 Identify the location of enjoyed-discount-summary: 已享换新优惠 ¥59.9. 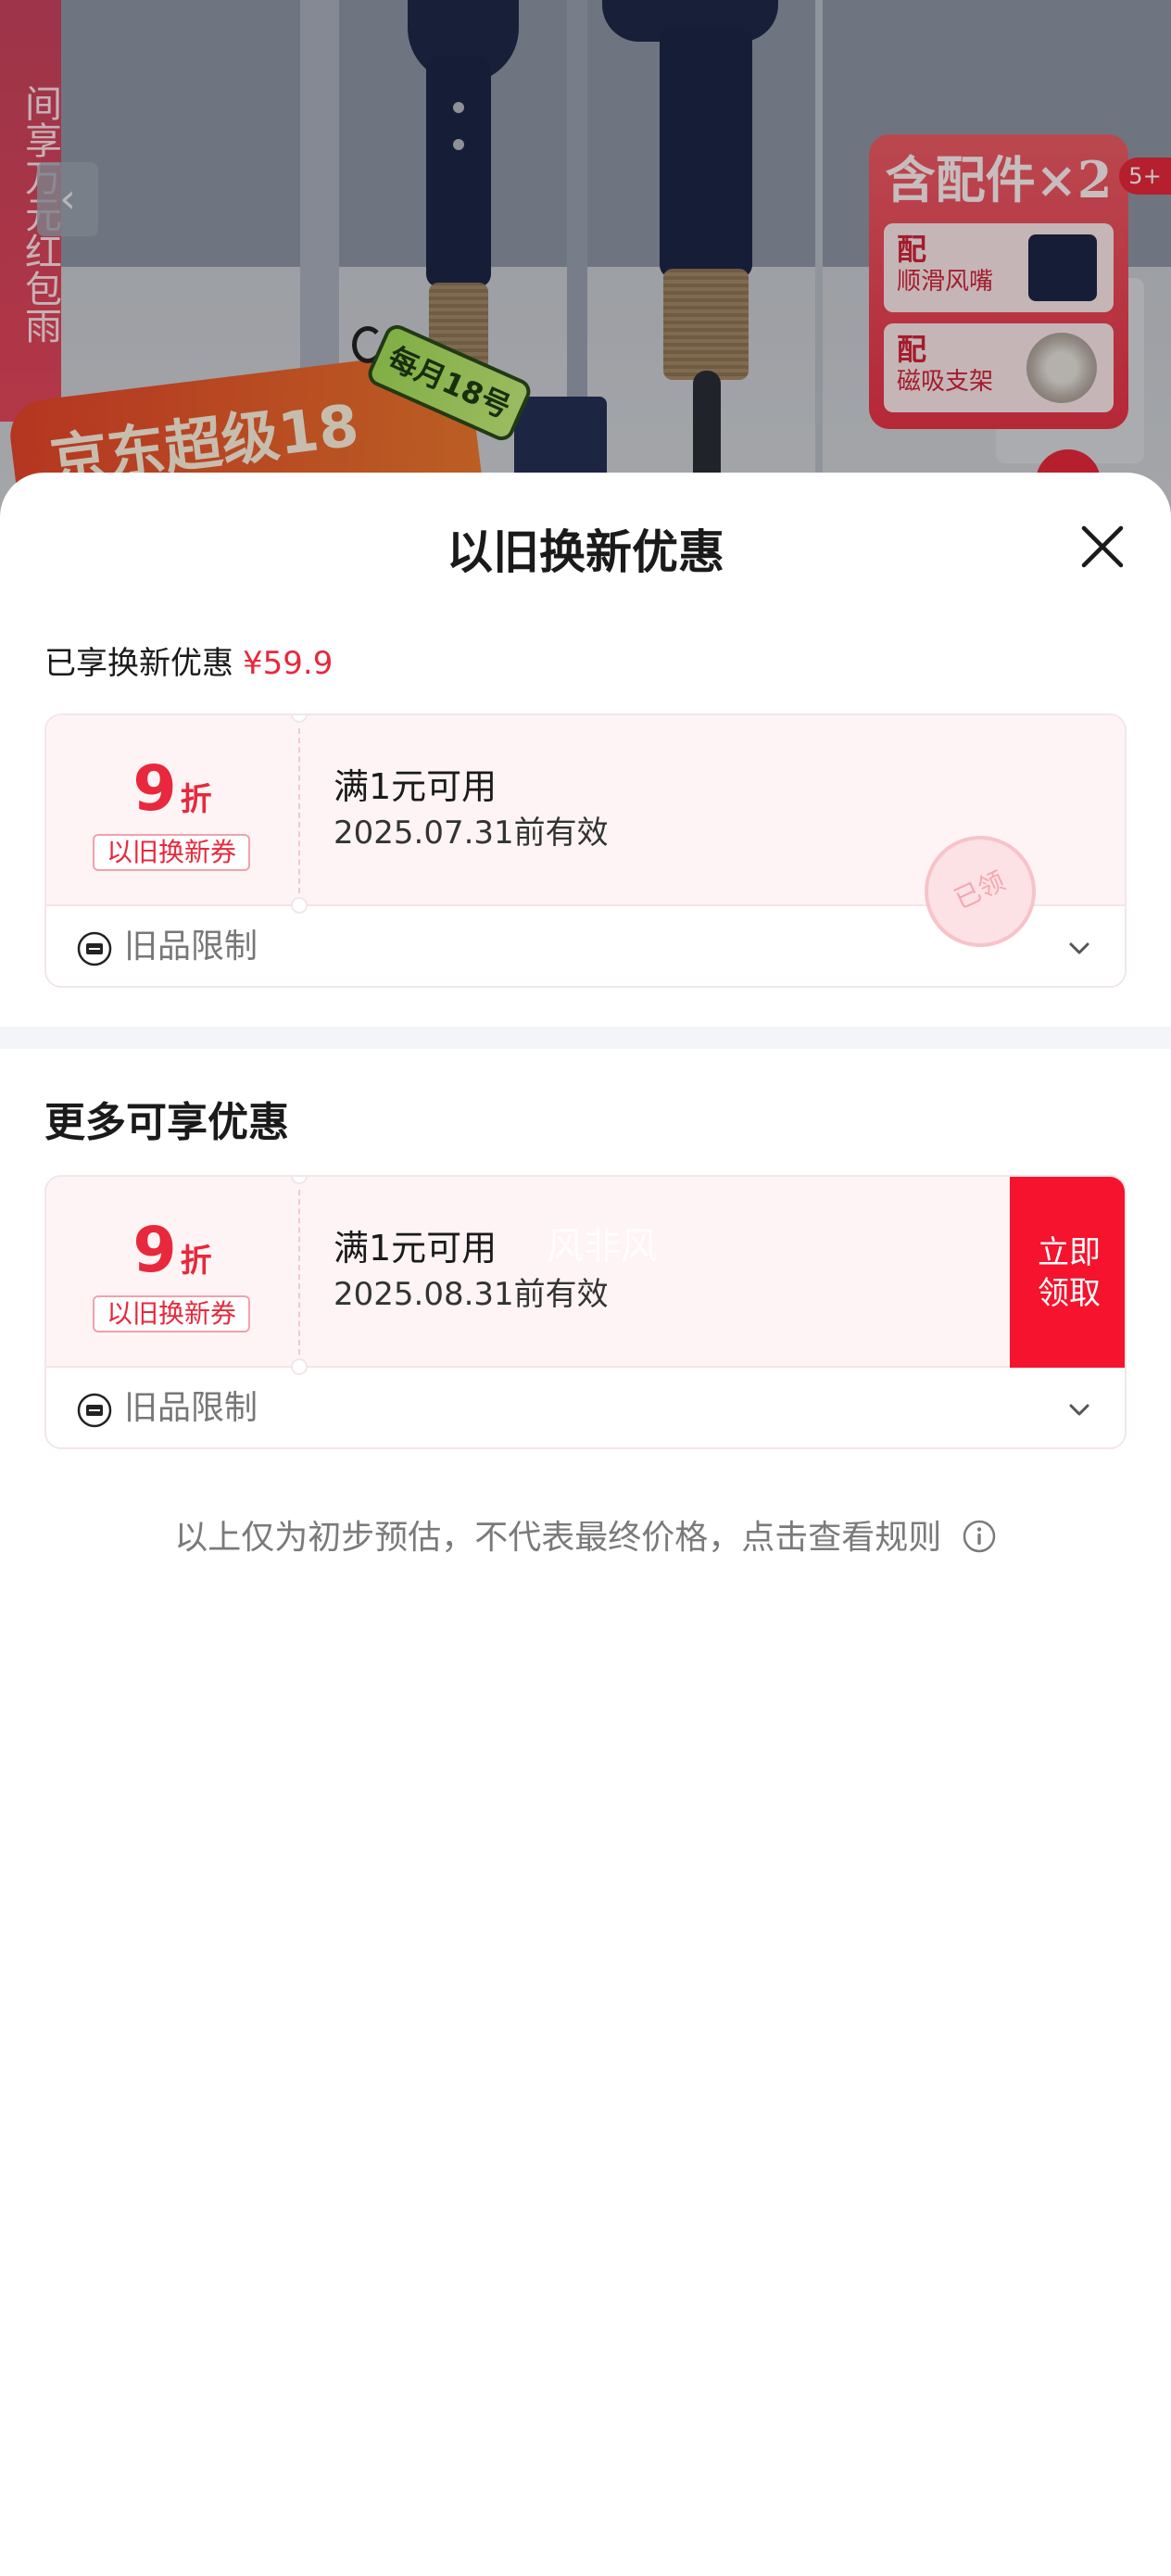
(189, 664).